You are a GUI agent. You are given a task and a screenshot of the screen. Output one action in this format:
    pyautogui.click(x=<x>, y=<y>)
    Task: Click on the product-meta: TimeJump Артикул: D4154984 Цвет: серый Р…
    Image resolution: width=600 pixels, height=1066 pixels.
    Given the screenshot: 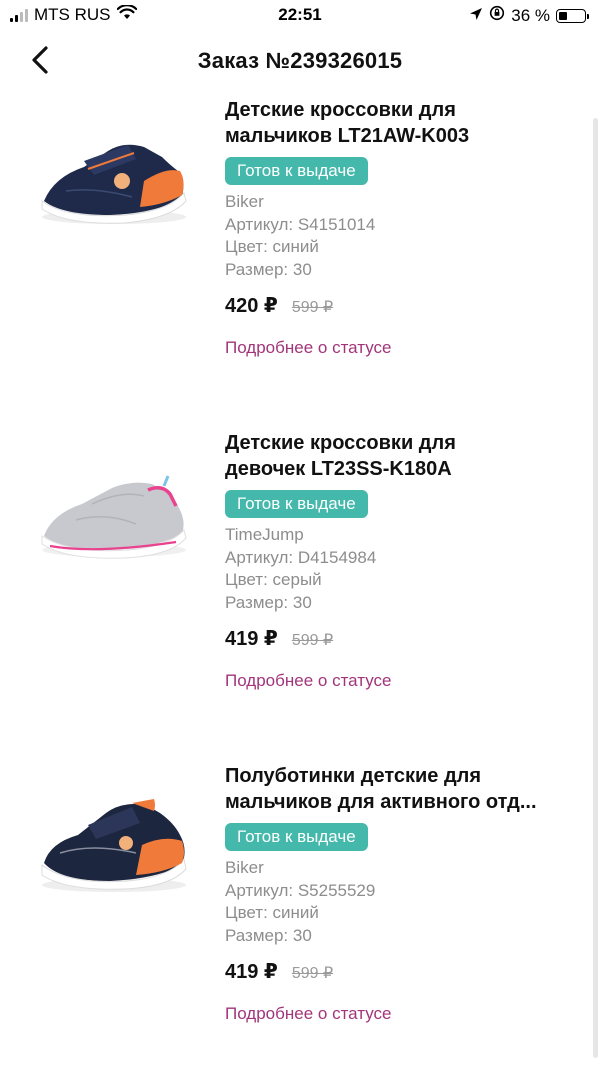 What is the action you would take?
    pyautogui.click(x=405, y=569)
    